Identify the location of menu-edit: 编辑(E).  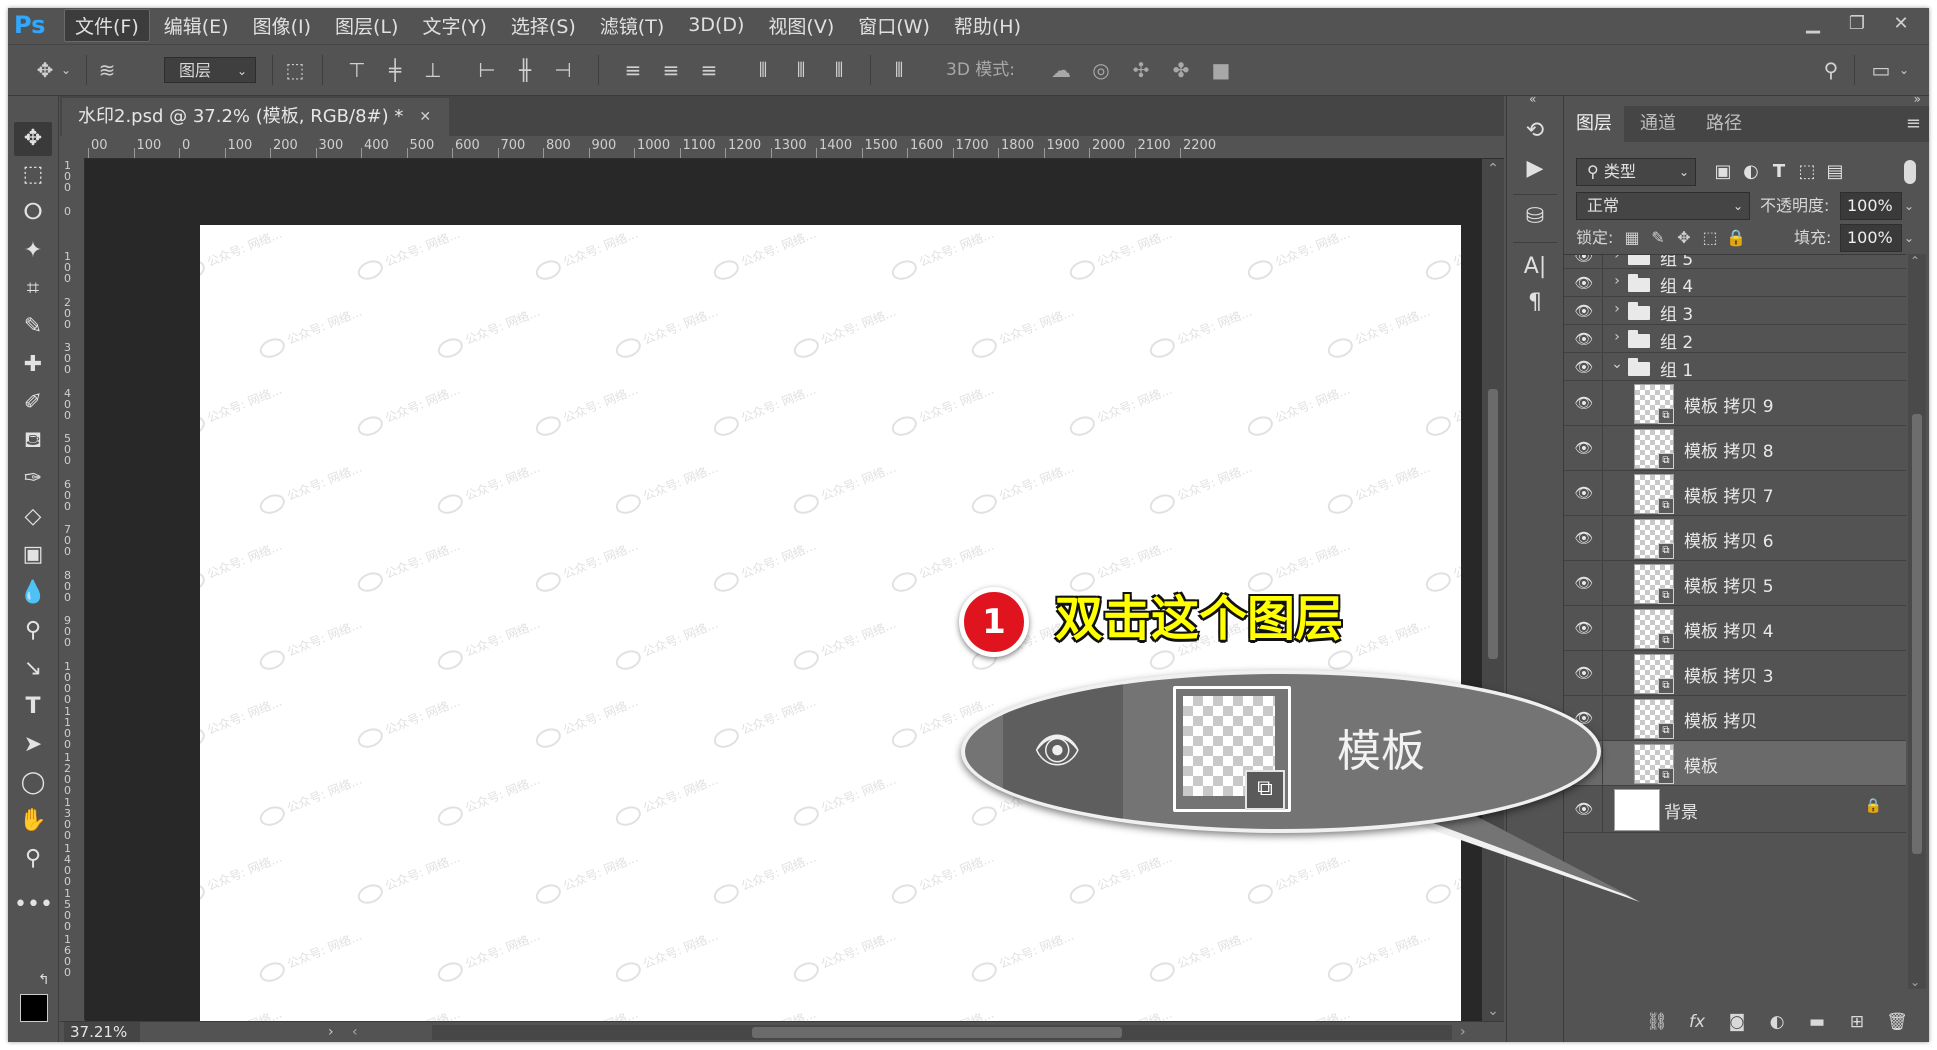
(196, 25).